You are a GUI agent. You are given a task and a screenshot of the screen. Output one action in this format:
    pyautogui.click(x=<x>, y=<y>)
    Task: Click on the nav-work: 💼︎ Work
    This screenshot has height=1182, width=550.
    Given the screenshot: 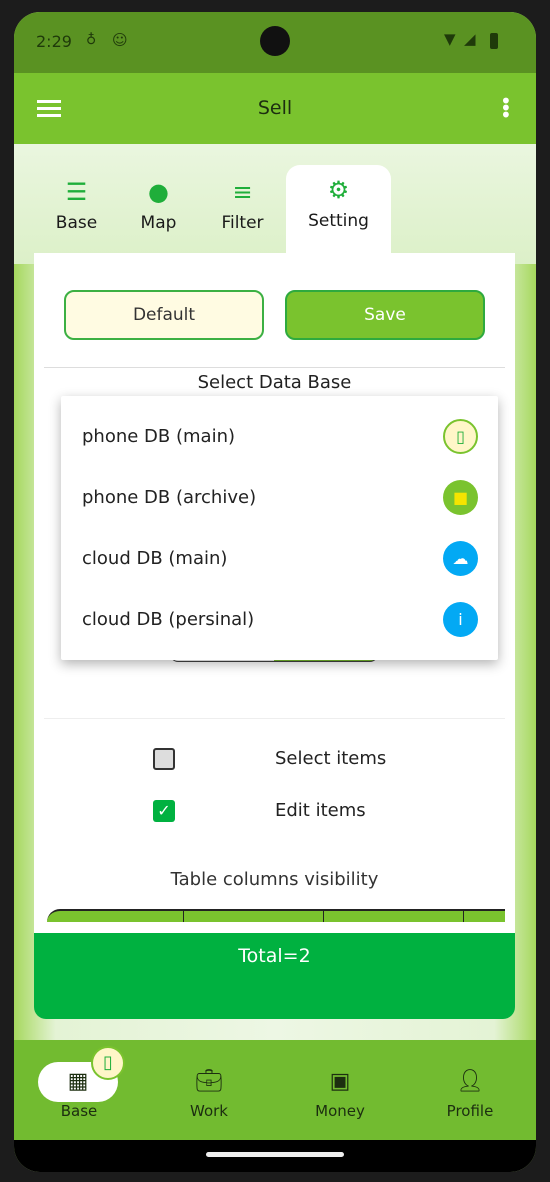 What is the action you would take?
    pyautogui.click(x=209, y=1080)
    